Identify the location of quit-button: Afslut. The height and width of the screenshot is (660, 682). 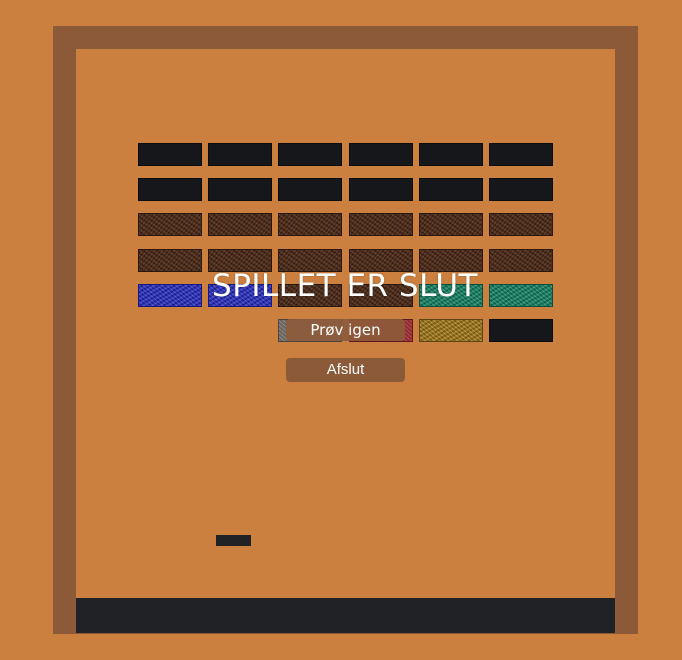
(345, 370).